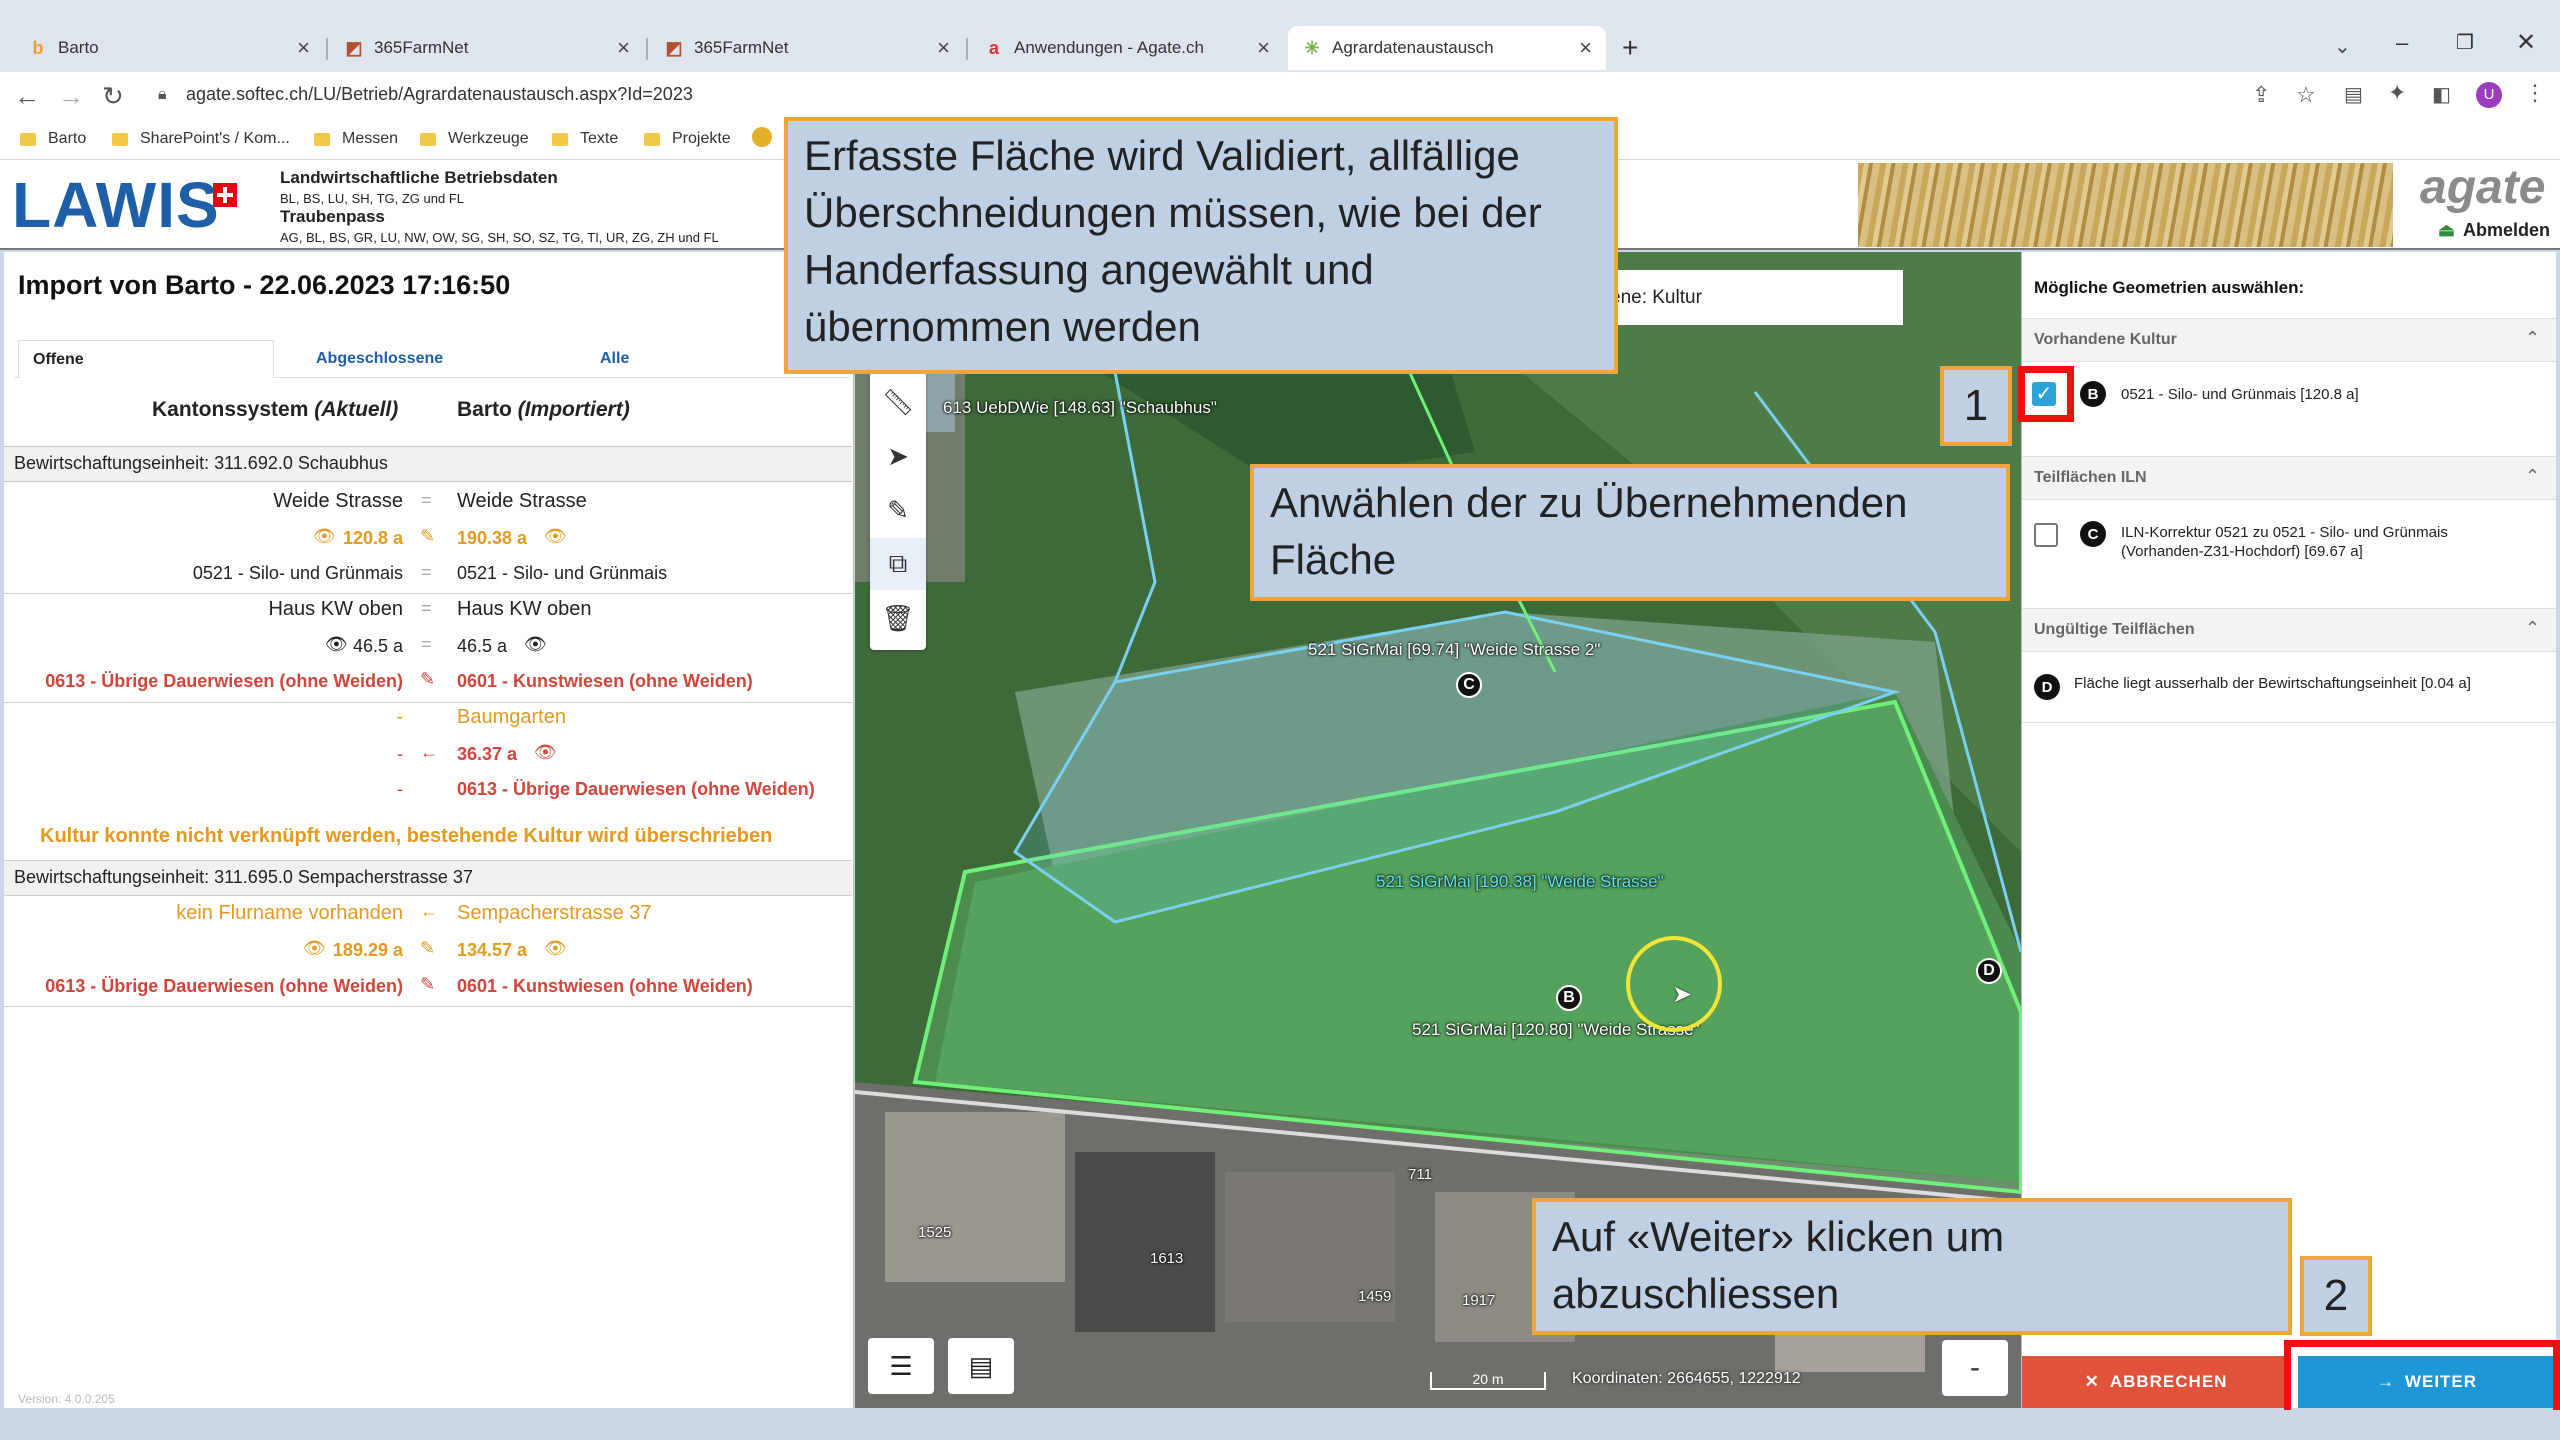  Describe the element at coordinates (1569, 998) in the screenshot. I see `map-marker-b: B` at that location.